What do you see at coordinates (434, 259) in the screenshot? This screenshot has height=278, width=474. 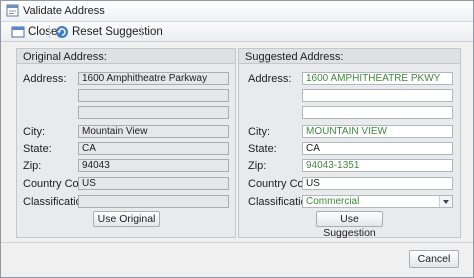 I see `cancel-button: Cancel` at bounding box center [434, 259].